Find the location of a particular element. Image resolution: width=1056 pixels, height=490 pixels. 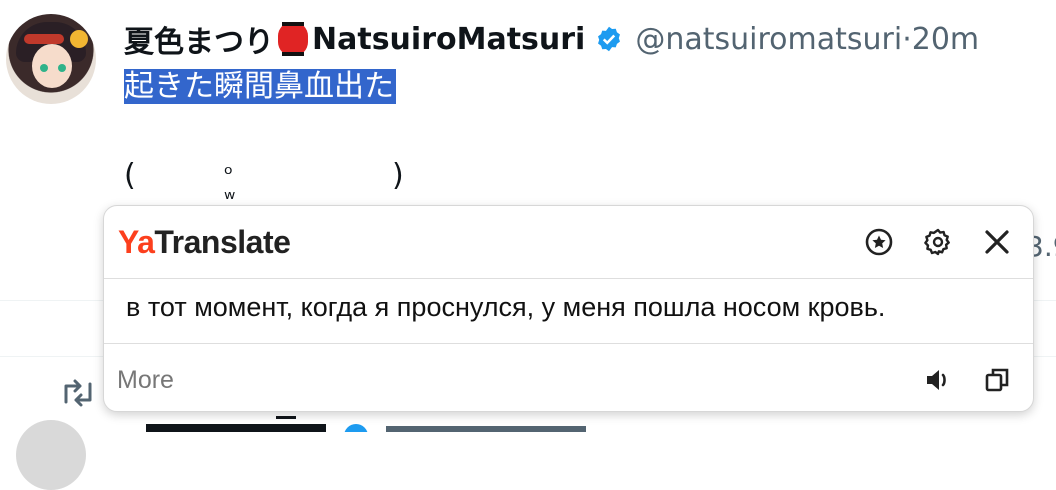

popup-header: YaTranslate is located at coordinates (568, 242).